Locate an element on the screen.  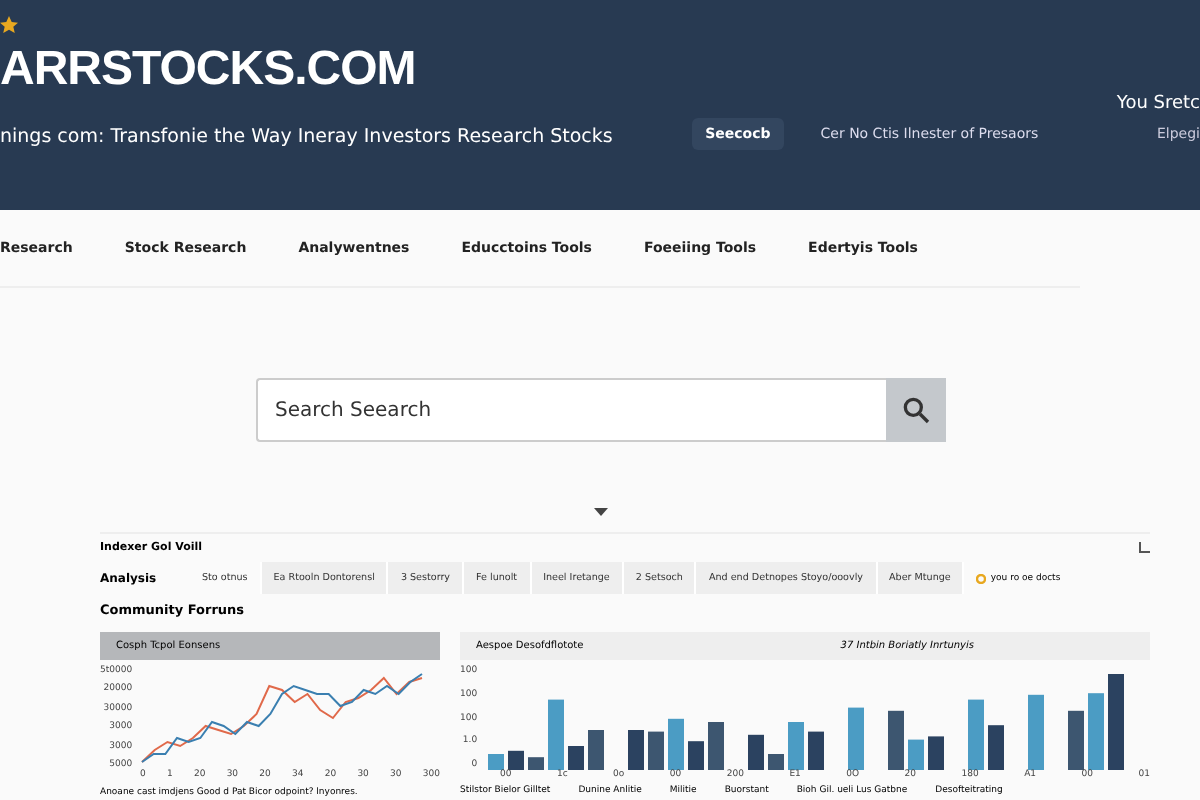
search-submit-button is located at coordinates (915, 410).